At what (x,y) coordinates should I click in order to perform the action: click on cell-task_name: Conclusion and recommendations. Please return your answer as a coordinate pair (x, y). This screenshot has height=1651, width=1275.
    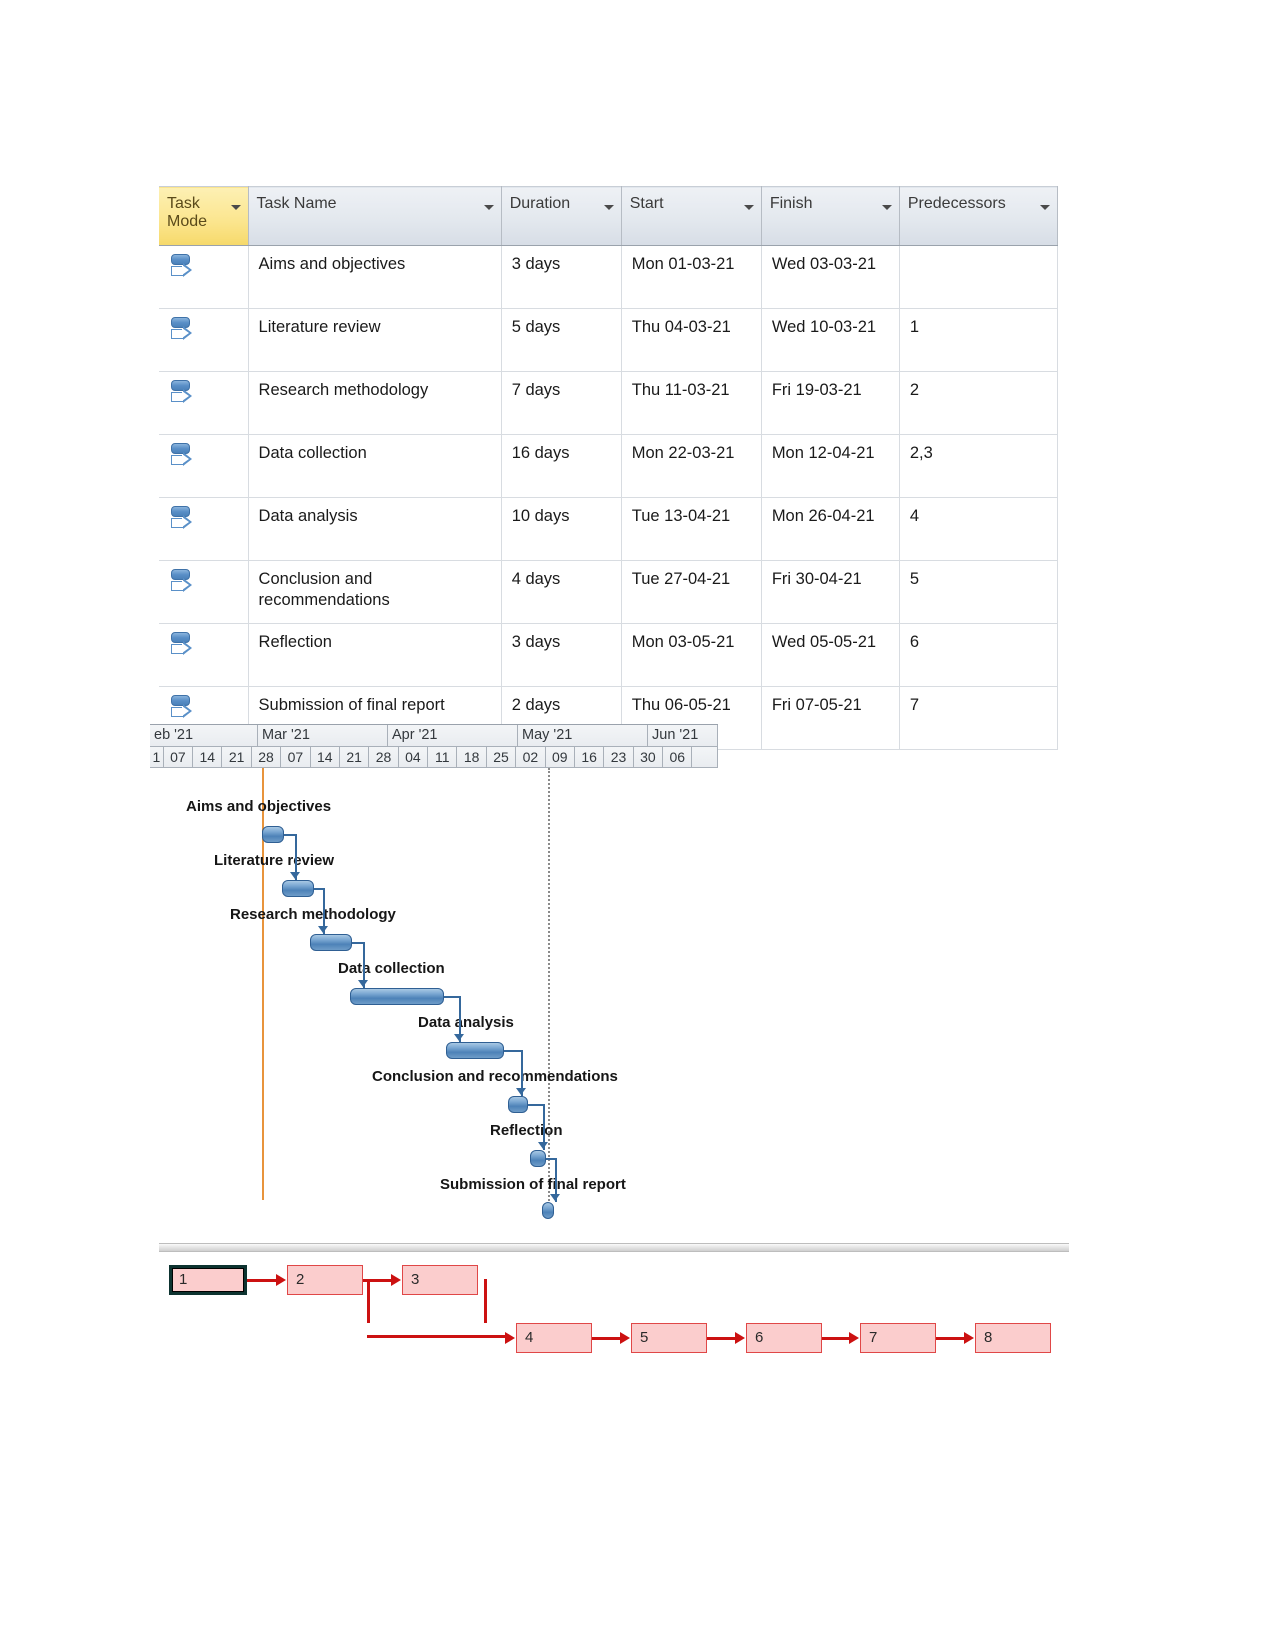
    Looking at the image, I should click on (375, 592).